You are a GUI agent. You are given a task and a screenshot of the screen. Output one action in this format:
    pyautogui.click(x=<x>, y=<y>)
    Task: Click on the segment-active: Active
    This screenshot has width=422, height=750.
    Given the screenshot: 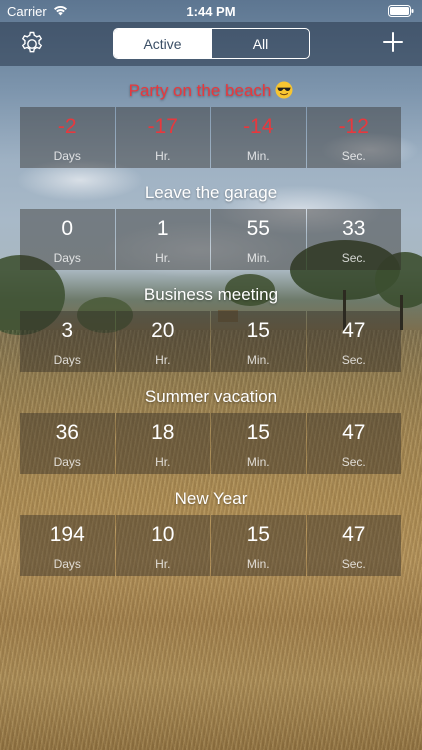 What is the action you would take?
    pyautogui.click(x=162, y=43)
    